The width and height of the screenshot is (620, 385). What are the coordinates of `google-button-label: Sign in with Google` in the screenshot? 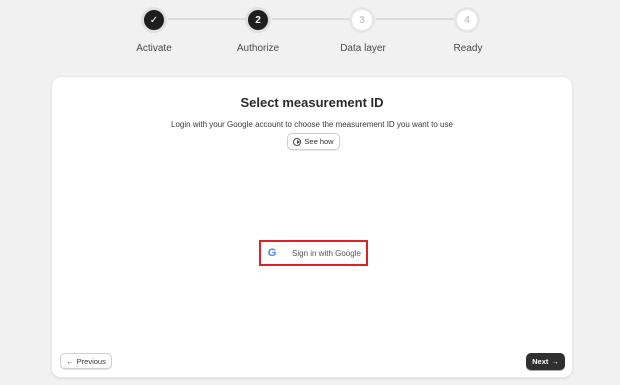 It's located at (326, 253).